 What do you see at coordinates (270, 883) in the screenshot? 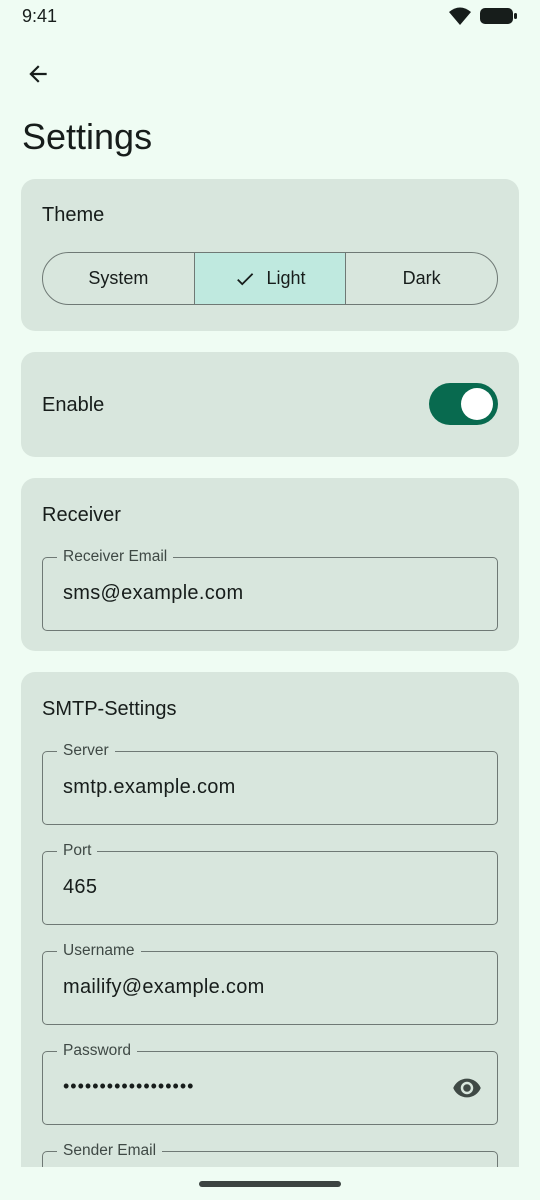
I see `port-field: Port 465` at bounding box center [270, 883].